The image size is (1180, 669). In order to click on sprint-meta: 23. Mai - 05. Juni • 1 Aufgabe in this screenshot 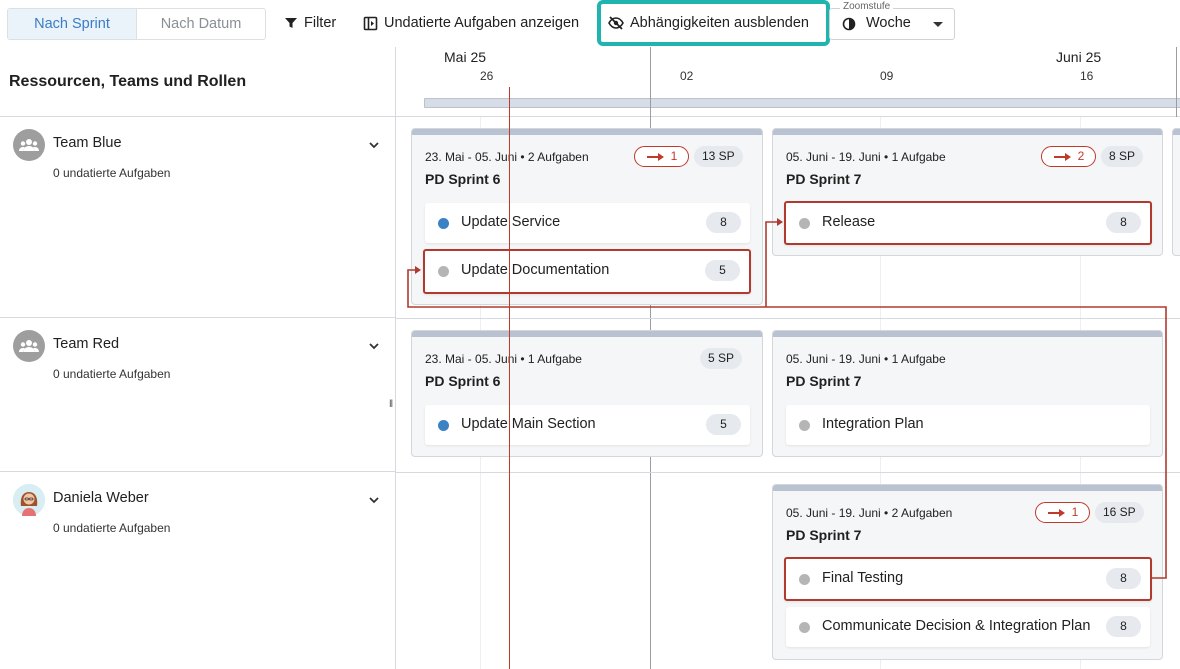, I will do `click(503, 359)`.